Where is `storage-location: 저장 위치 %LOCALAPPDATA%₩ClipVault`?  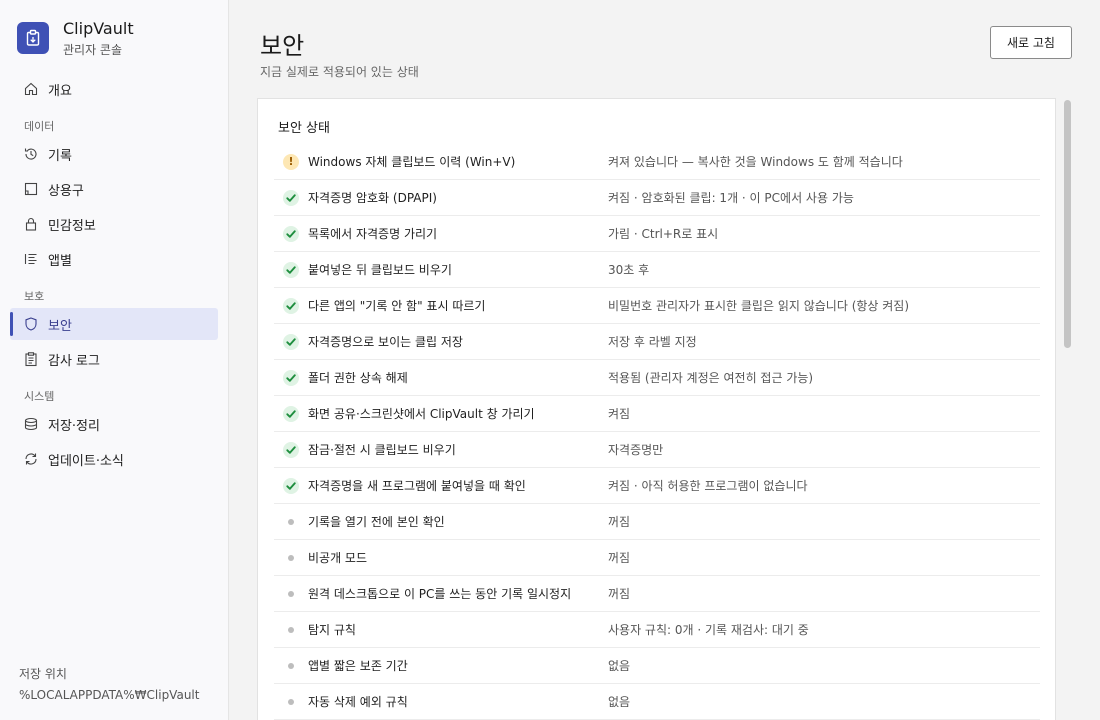 storage-location: 저장 위치 %LOCALAPPDATA%₩ClipVault is located at coordinates (109, 685).